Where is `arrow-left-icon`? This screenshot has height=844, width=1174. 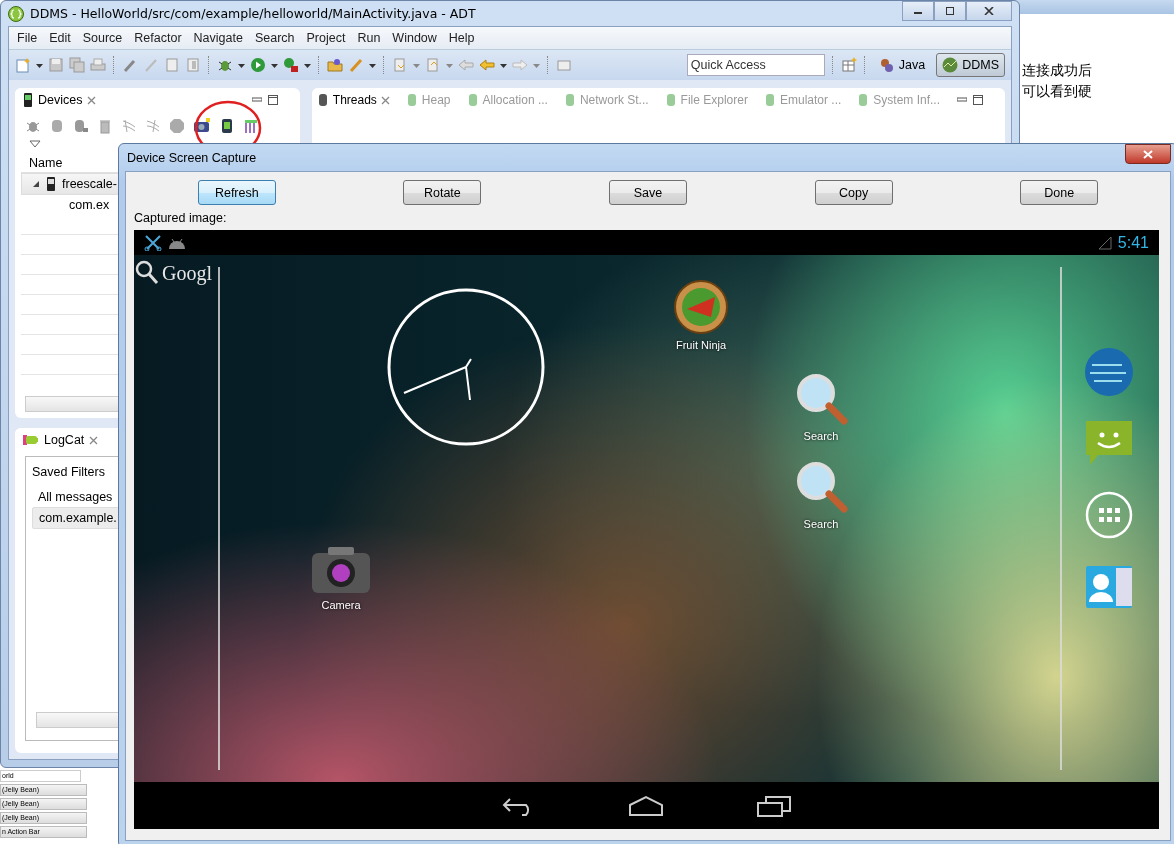
arrow-left-icon is located at coordinates (487, 65).